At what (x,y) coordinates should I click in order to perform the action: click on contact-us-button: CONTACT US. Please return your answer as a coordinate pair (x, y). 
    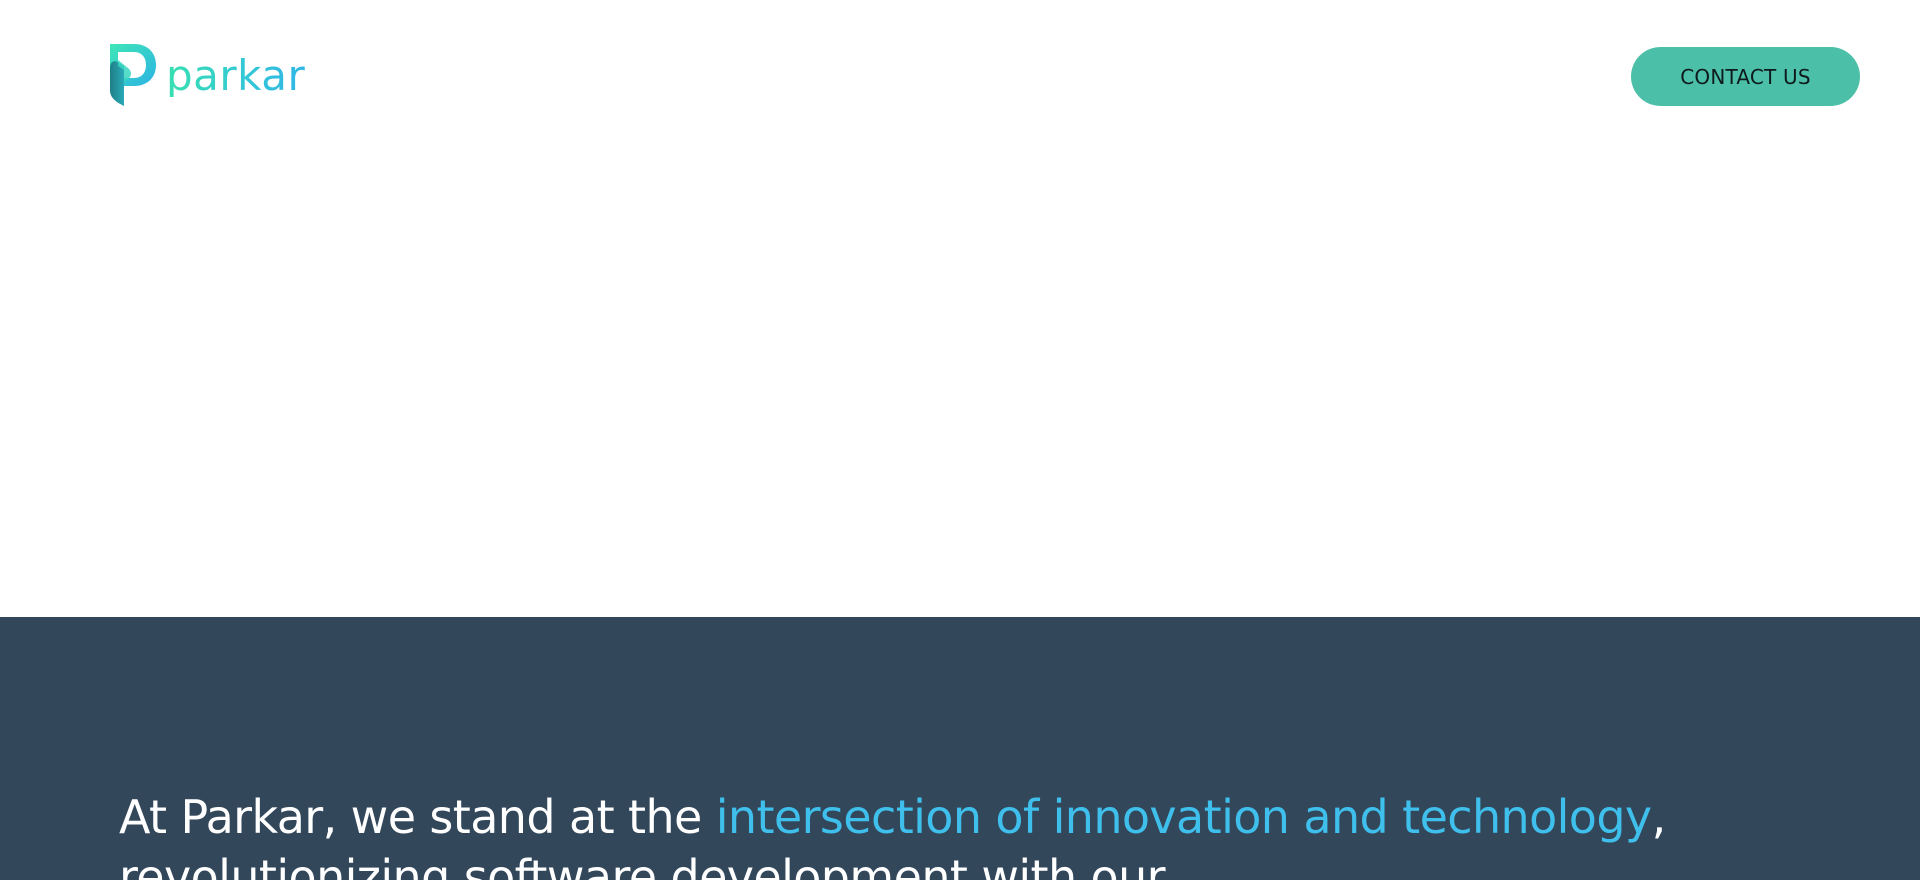
    Looking at the image, I should click on (1745, 76).